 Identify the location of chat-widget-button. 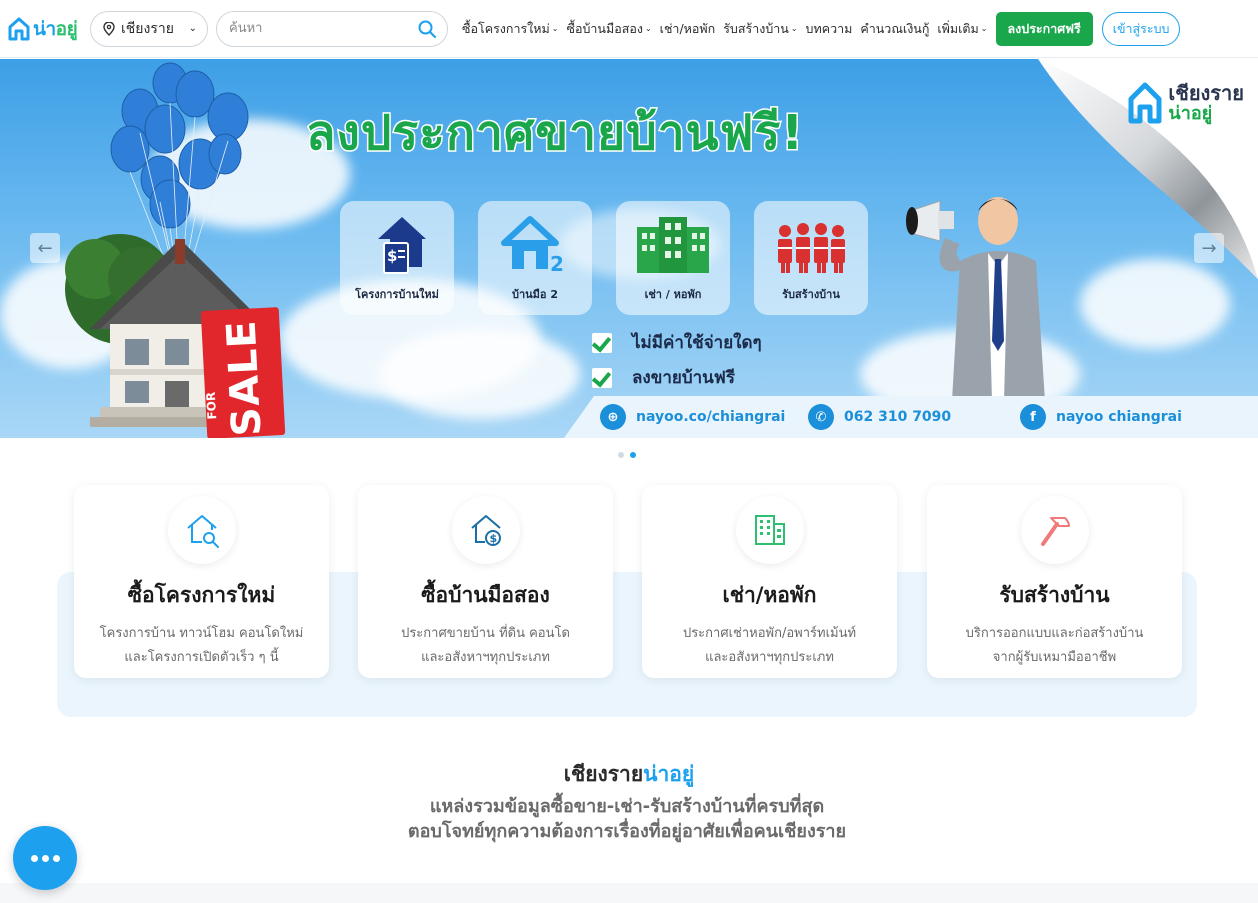
(45, 858).